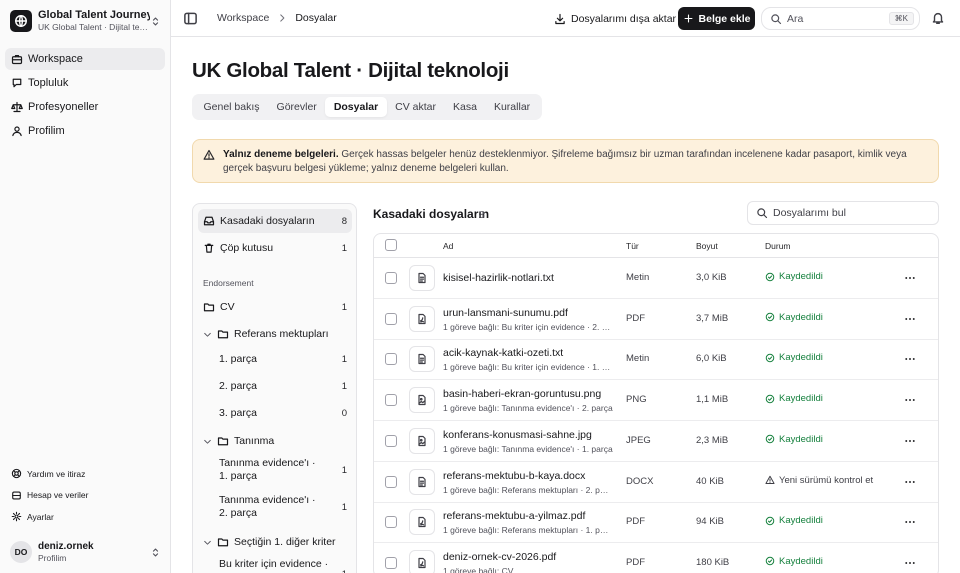 The width and height of the screenshot is (960, 573). What do you see at coordinates (770, 358) in the screenshot?
I see `check-circle-icon` at bounding box center [770, 358].